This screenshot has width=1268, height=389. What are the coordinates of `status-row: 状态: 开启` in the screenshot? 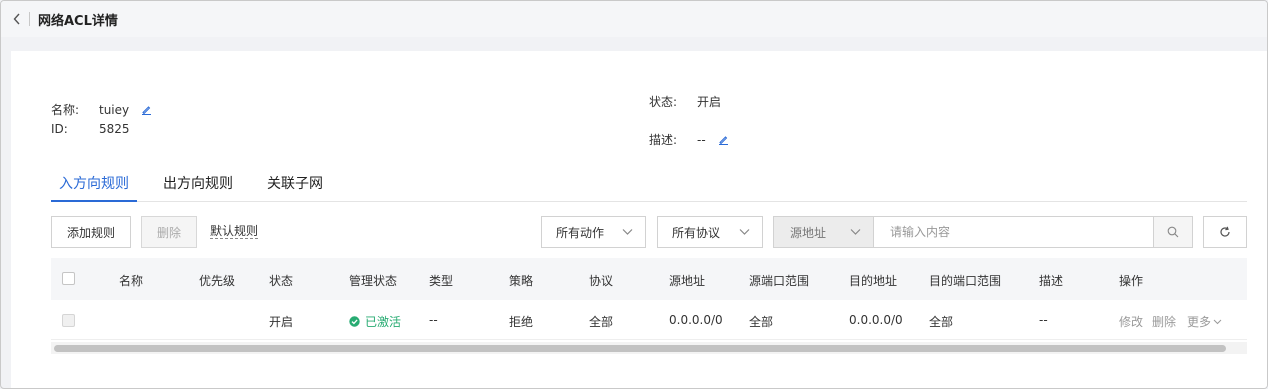 It's located at (685, 101).